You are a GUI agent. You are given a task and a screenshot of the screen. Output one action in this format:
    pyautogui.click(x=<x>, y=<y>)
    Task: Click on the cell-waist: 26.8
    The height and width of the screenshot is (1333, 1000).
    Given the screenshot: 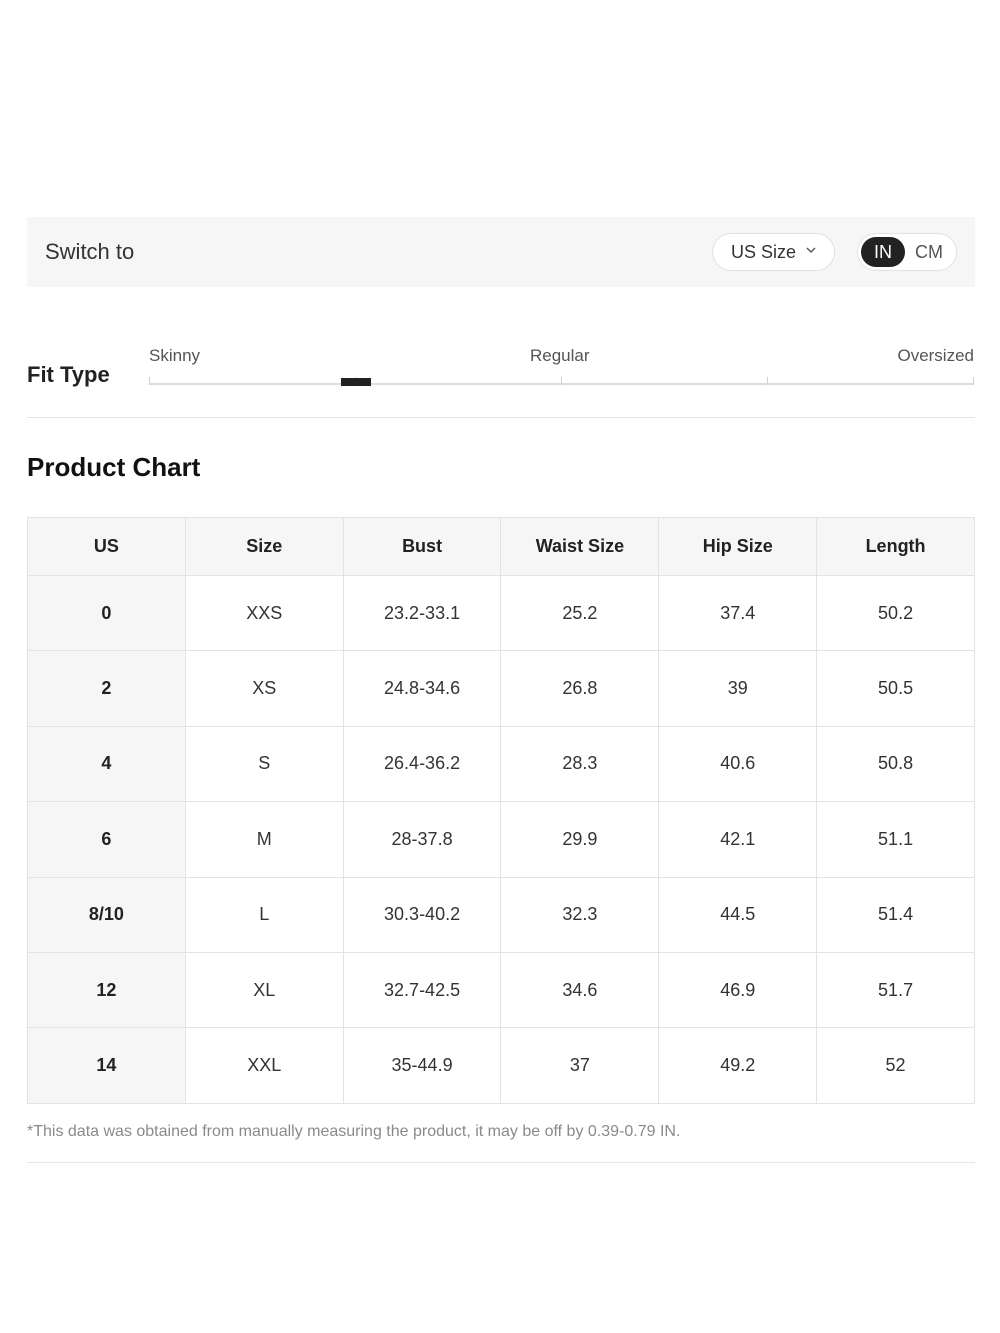 What is the action you would take?
    pyautogui.click(x=580, y=688)
    